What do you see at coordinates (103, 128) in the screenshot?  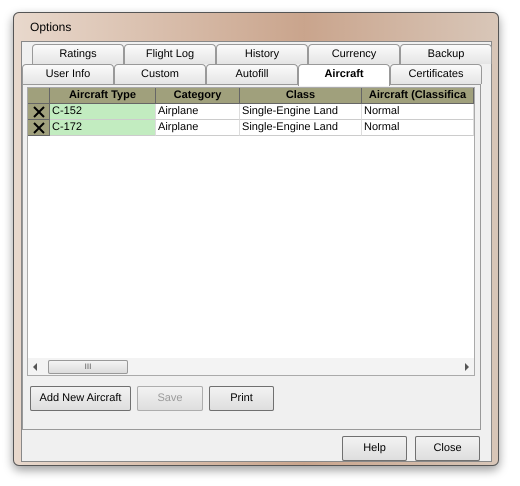 I see `table-cell: C-172` at bounding box center [103, 128].